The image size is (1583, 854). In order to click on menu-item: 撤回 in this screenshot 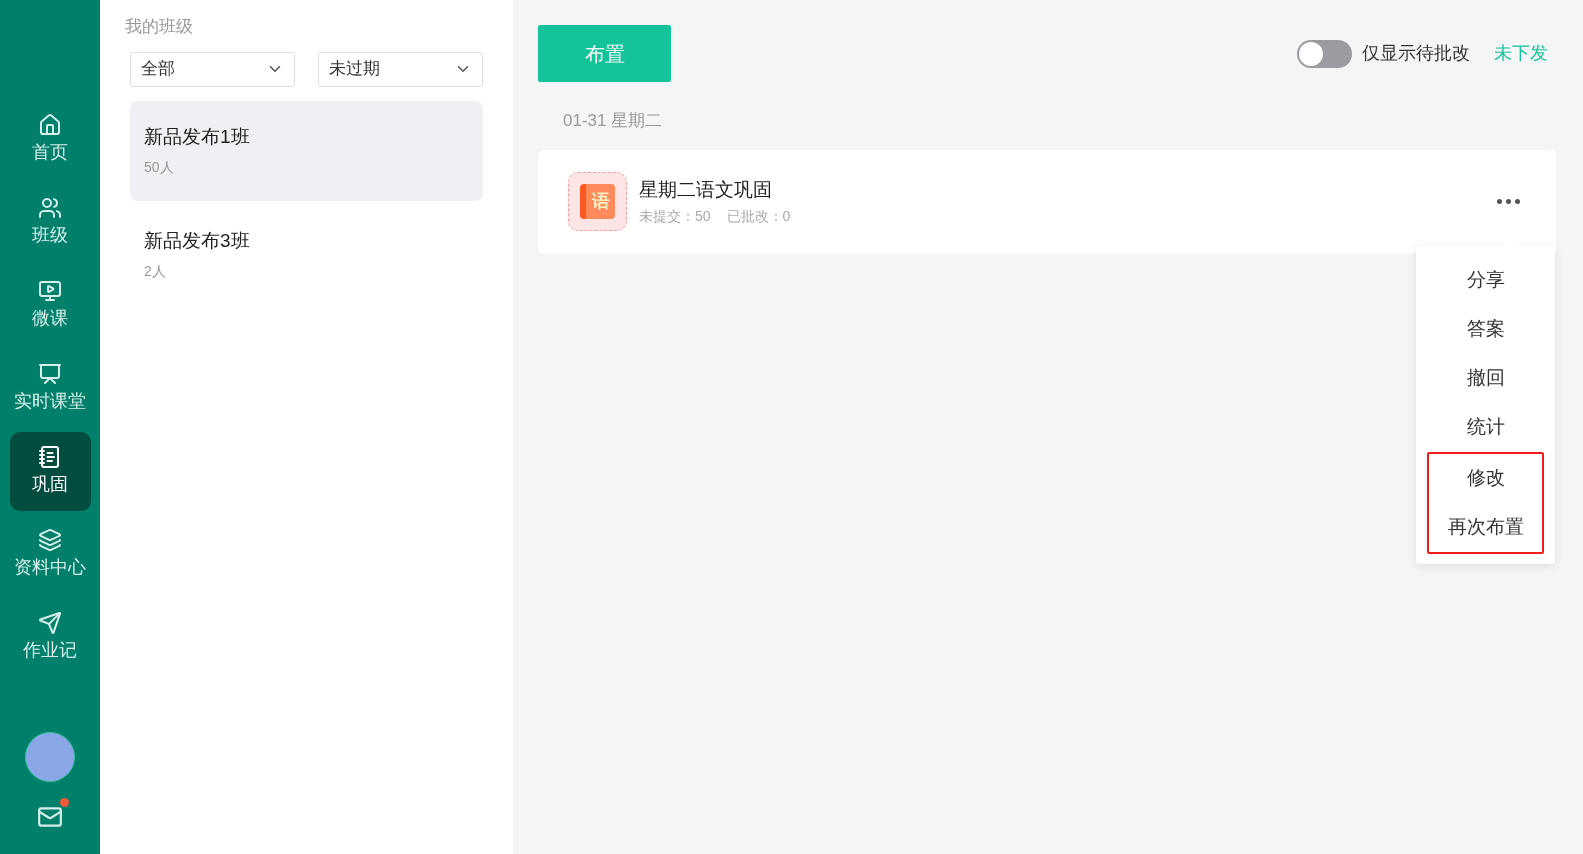, I will do `click(1485, 378)`.